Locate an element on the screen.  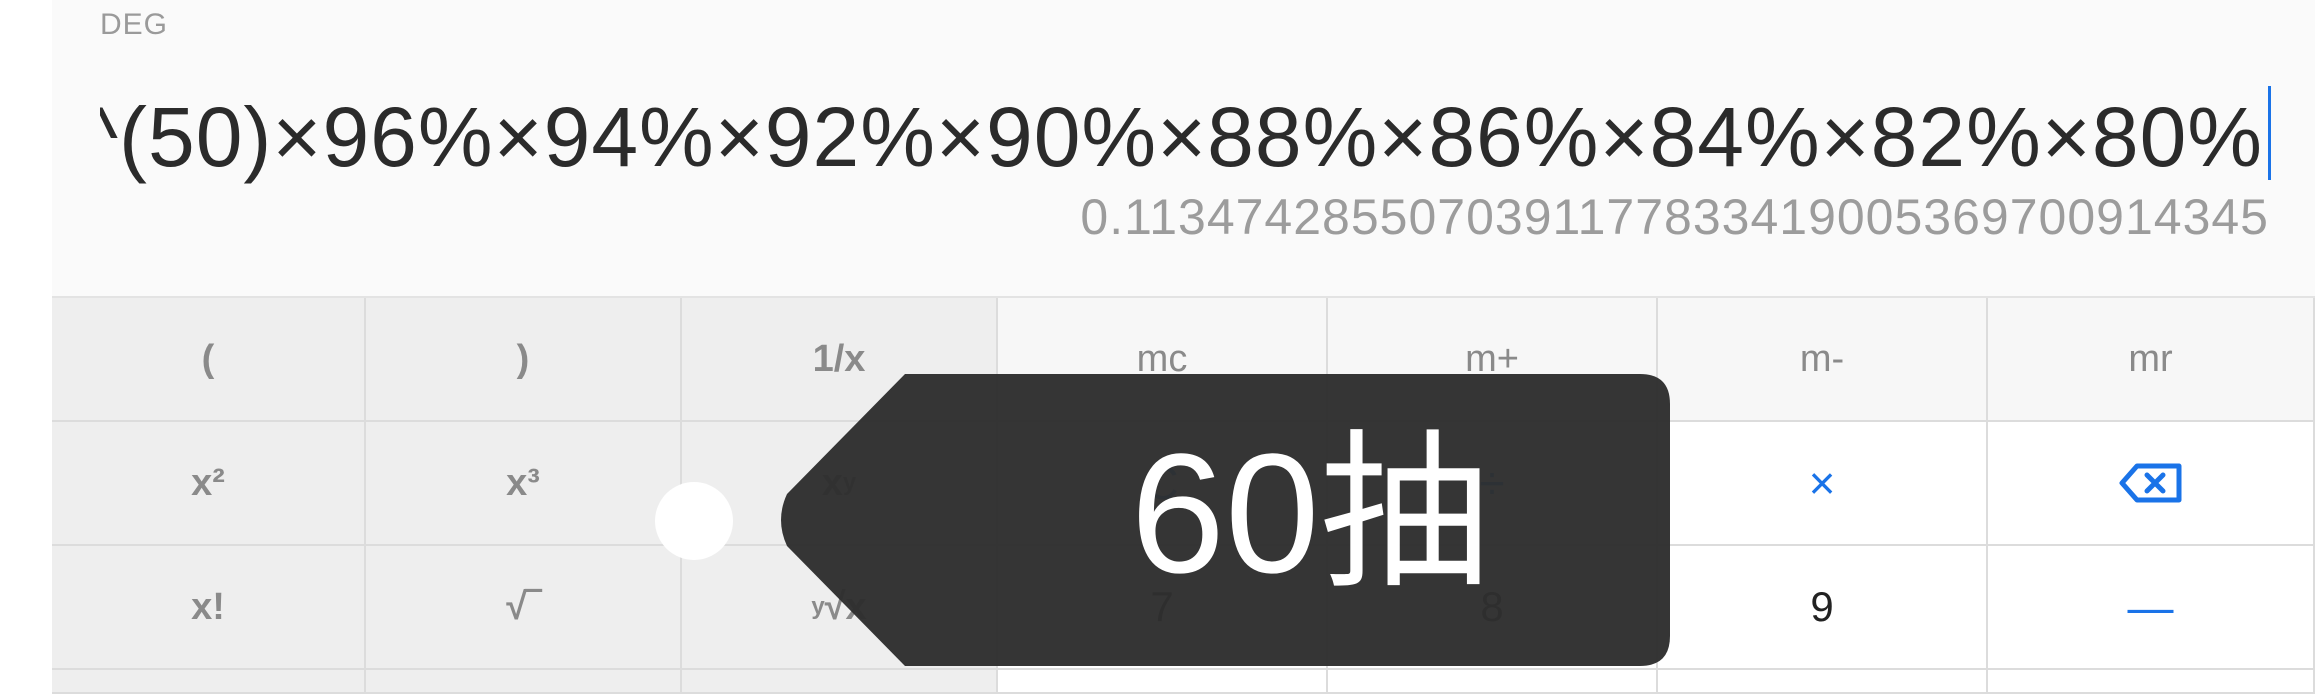
open-paren-key: ( is located at coordinates (209, 360).